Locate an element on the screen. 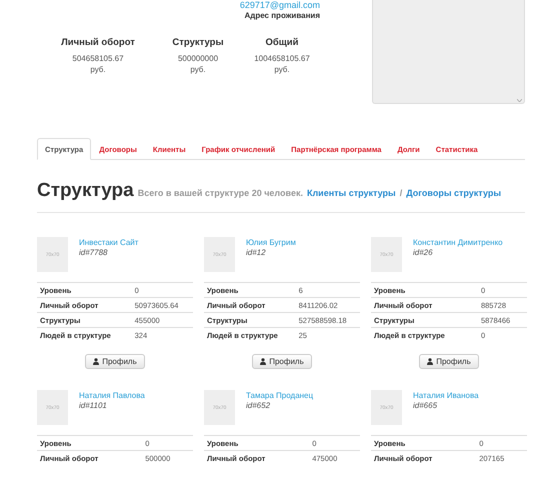  member-id: id#7788 is located at coordinates (93, 253).